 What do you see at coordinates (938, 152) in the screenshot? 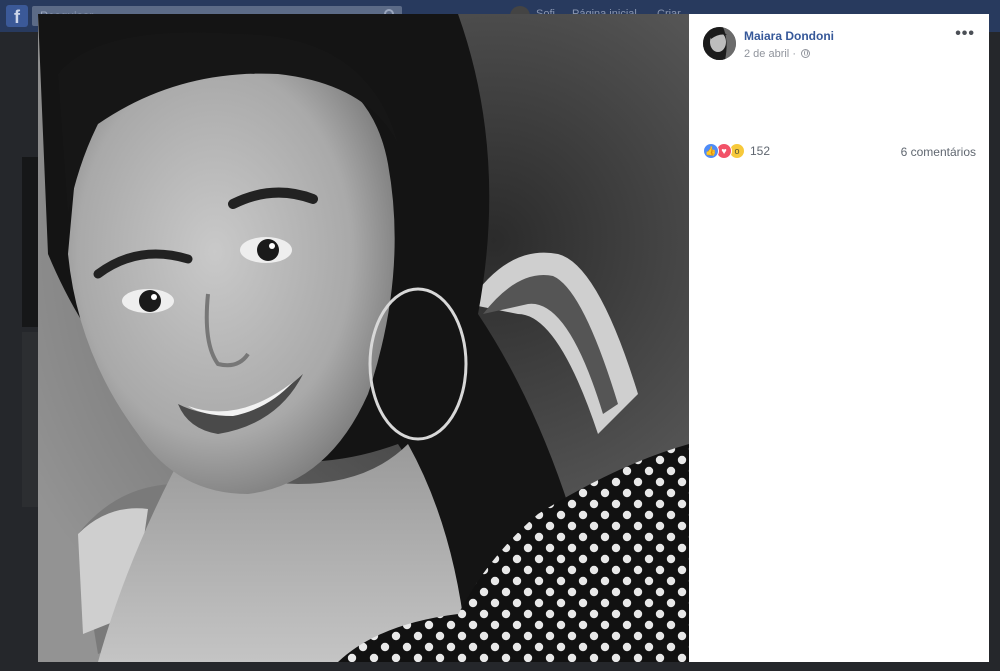
I see `comments-count-link: 6 comentários` at bounding box center [938, 152].